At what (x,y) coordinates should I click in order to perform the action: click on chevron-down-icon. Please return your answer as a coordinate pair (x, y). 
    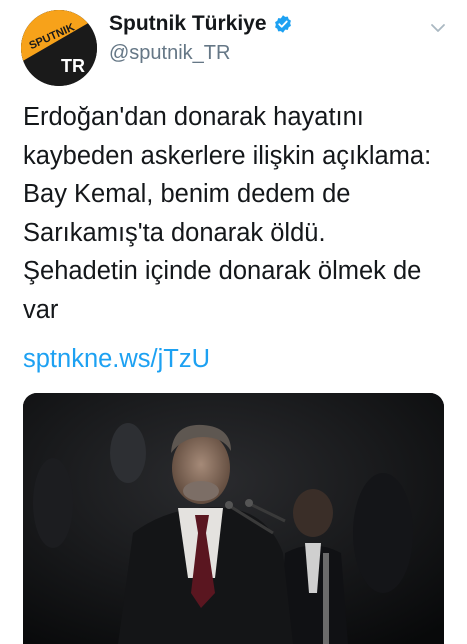
    Looking at the image, I should click on (438, 28).